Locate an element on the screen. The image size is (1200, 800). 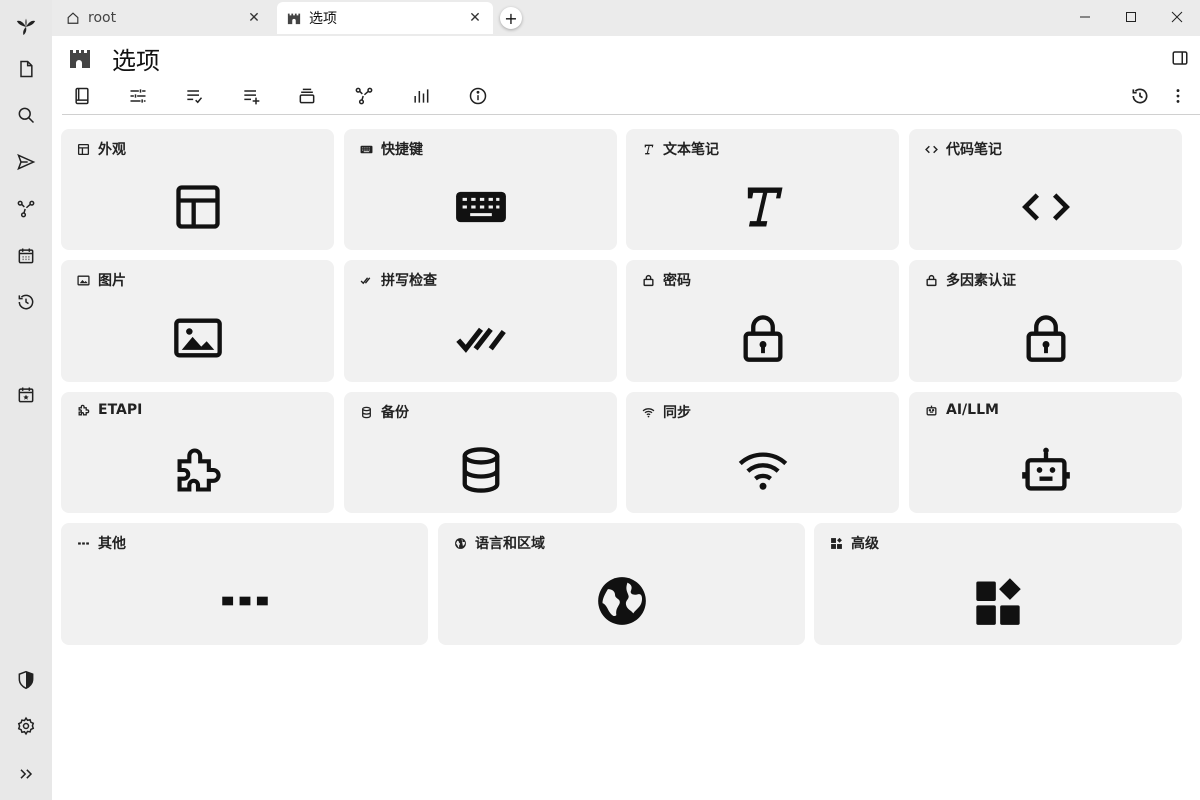
card-label: 外观 is located at coordinates (112, 150).